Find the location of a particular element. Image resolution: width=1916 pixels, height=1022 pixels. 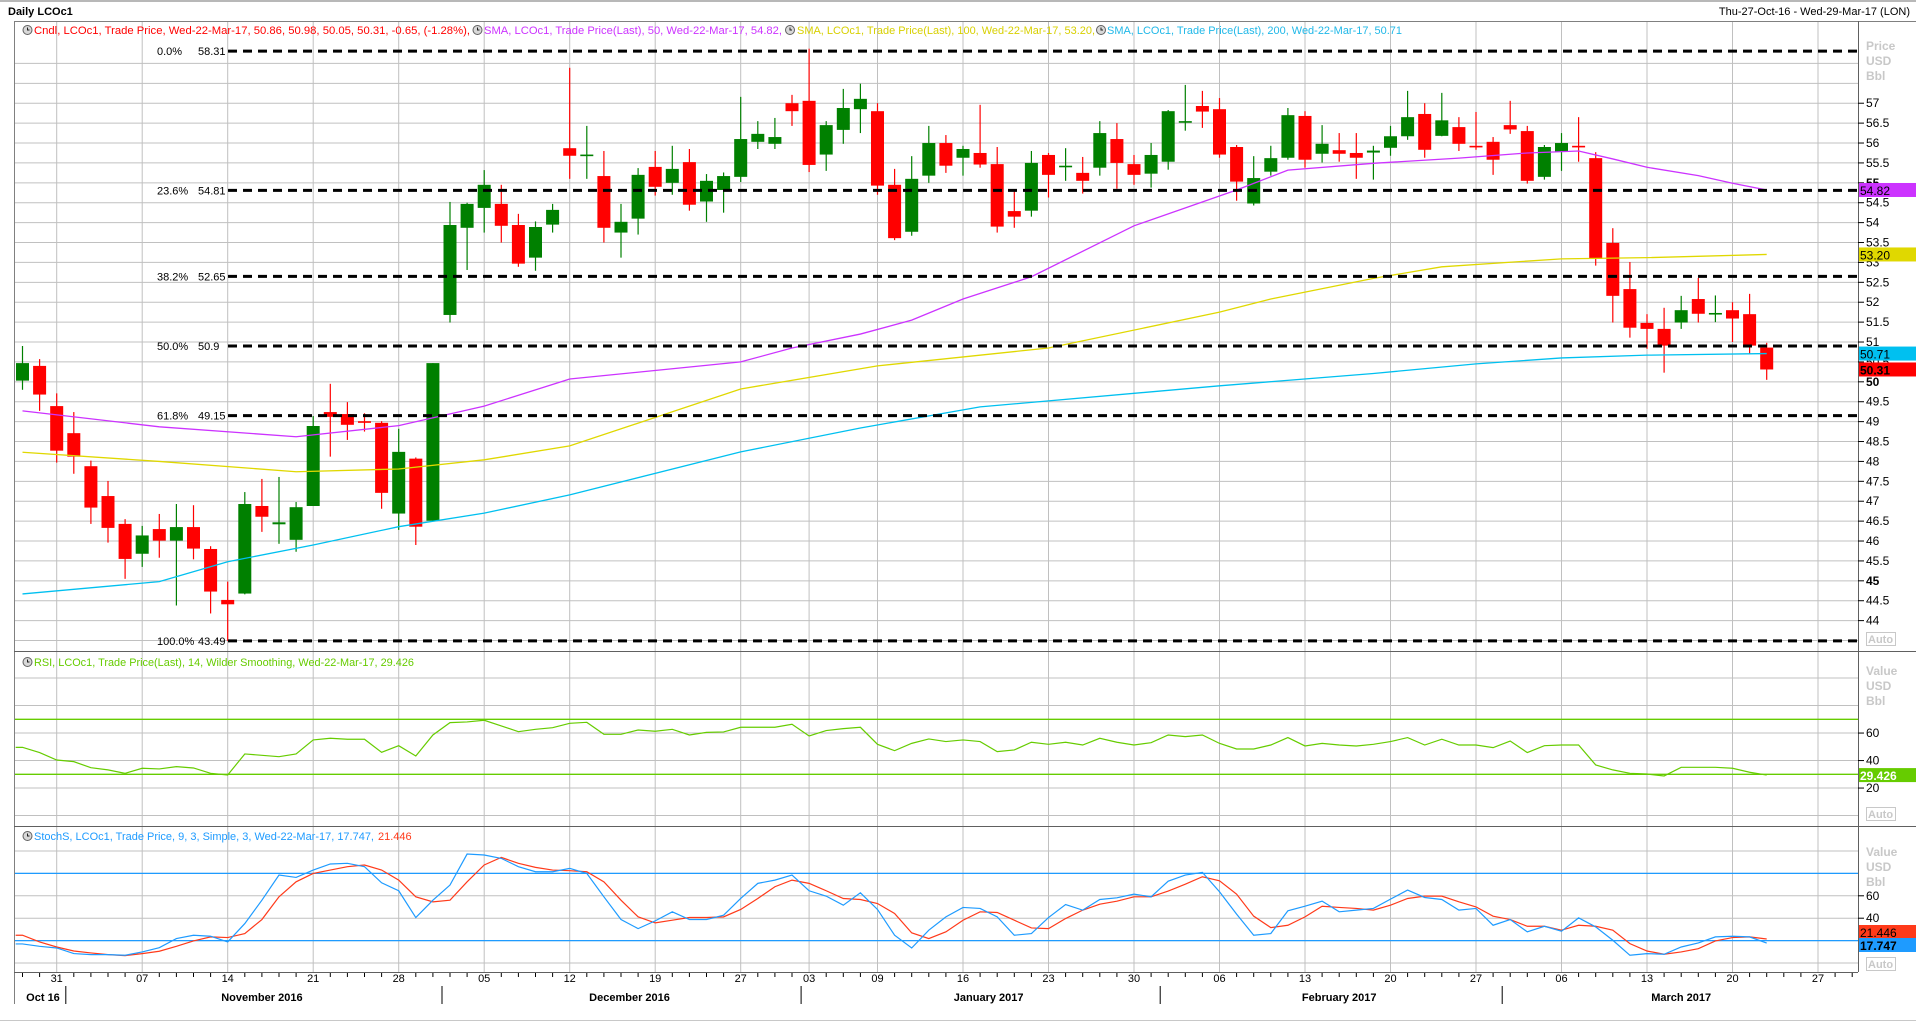

axis-tick-label: 44.5 is located at coordinates (1878, 601).